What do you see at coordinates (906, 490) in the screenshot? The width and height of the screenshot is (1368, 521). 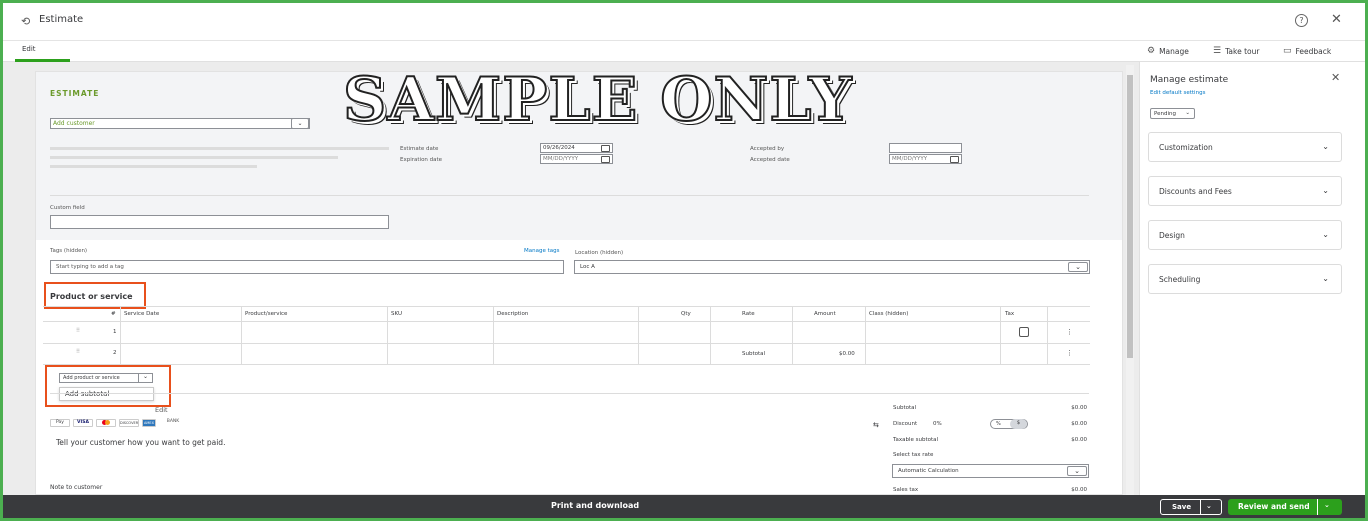 I see `sales-tax-label: Sales tax` at bounding box center [906, 490].